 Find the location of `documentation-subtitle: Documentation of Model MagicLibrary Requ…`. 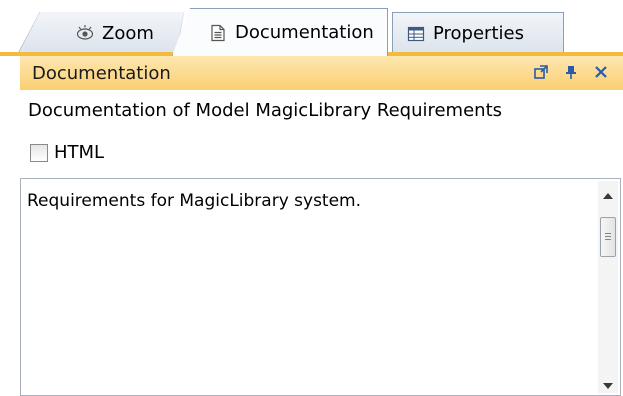

documentation-subtitle: Documentation of Model MagicLibrary Requ… is located at coordinates (265, 110).